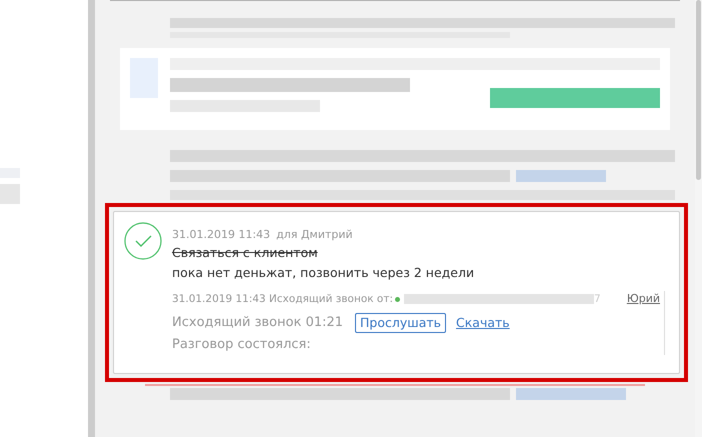  I want to click on call-header: 31.01.2019 11:43 Исходящий звонок от:, so click(283, 299).